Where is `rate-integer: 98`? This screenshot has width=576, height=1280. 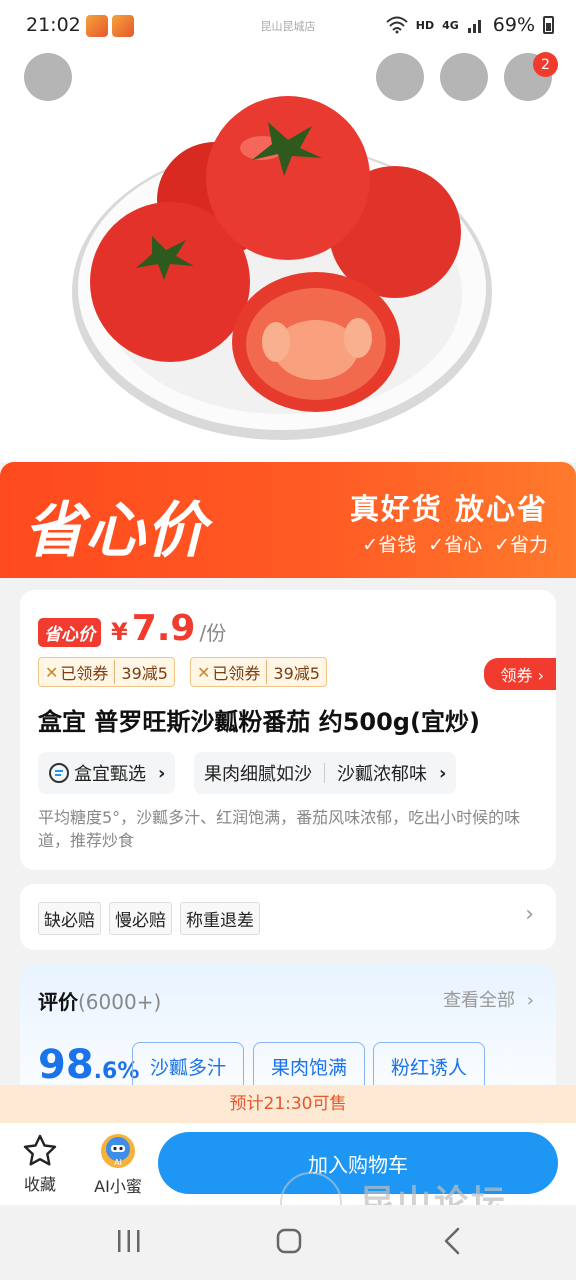 rate-integer: 98 is located at coordinates (66, 1065).